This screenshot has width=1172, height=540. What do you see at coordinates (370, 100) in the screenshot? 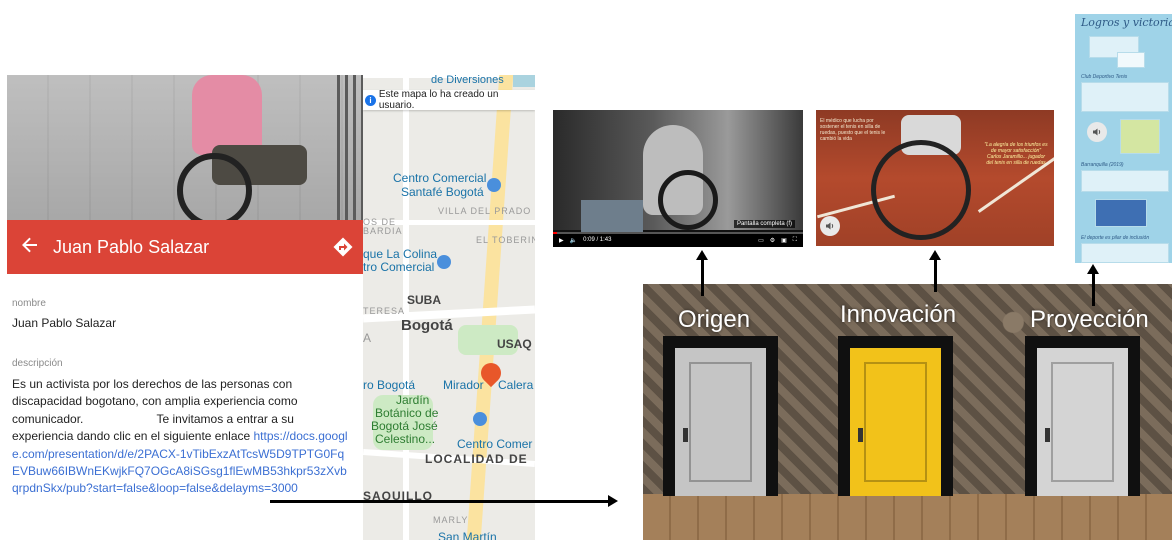
I see `info-icon: i` at bounding box center [370, 100].